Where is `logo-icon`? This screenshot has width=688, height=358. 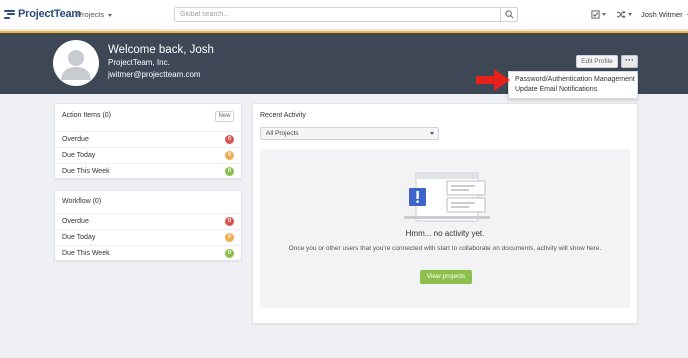
logo-icon is located at coordinates (9, 14).